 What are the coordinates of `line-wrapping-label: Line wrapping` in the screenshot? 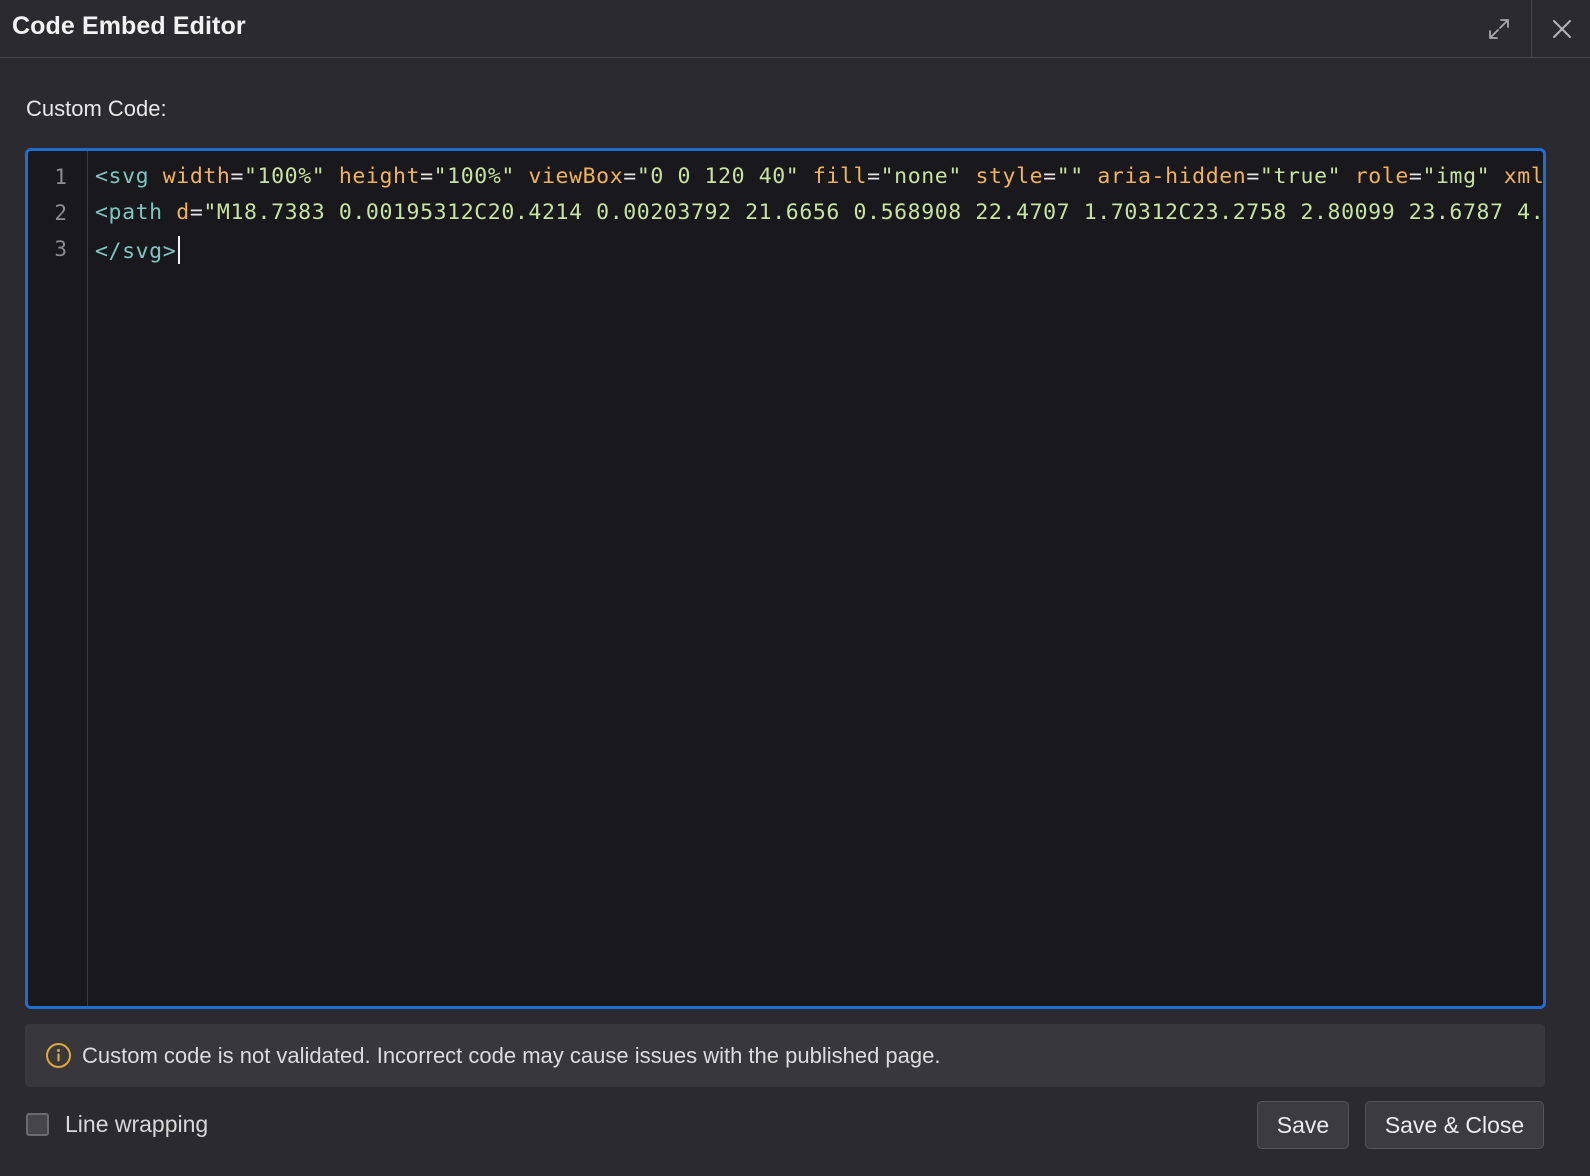 It's located at (136, 1124).